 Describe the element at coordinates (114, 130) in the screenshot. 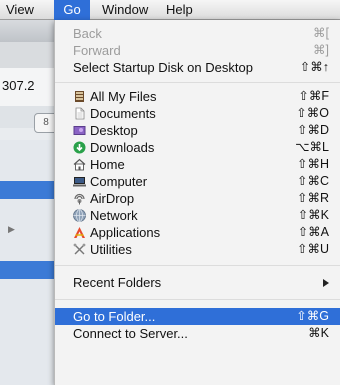

I see `menu-item-label: Desktop` at that location.